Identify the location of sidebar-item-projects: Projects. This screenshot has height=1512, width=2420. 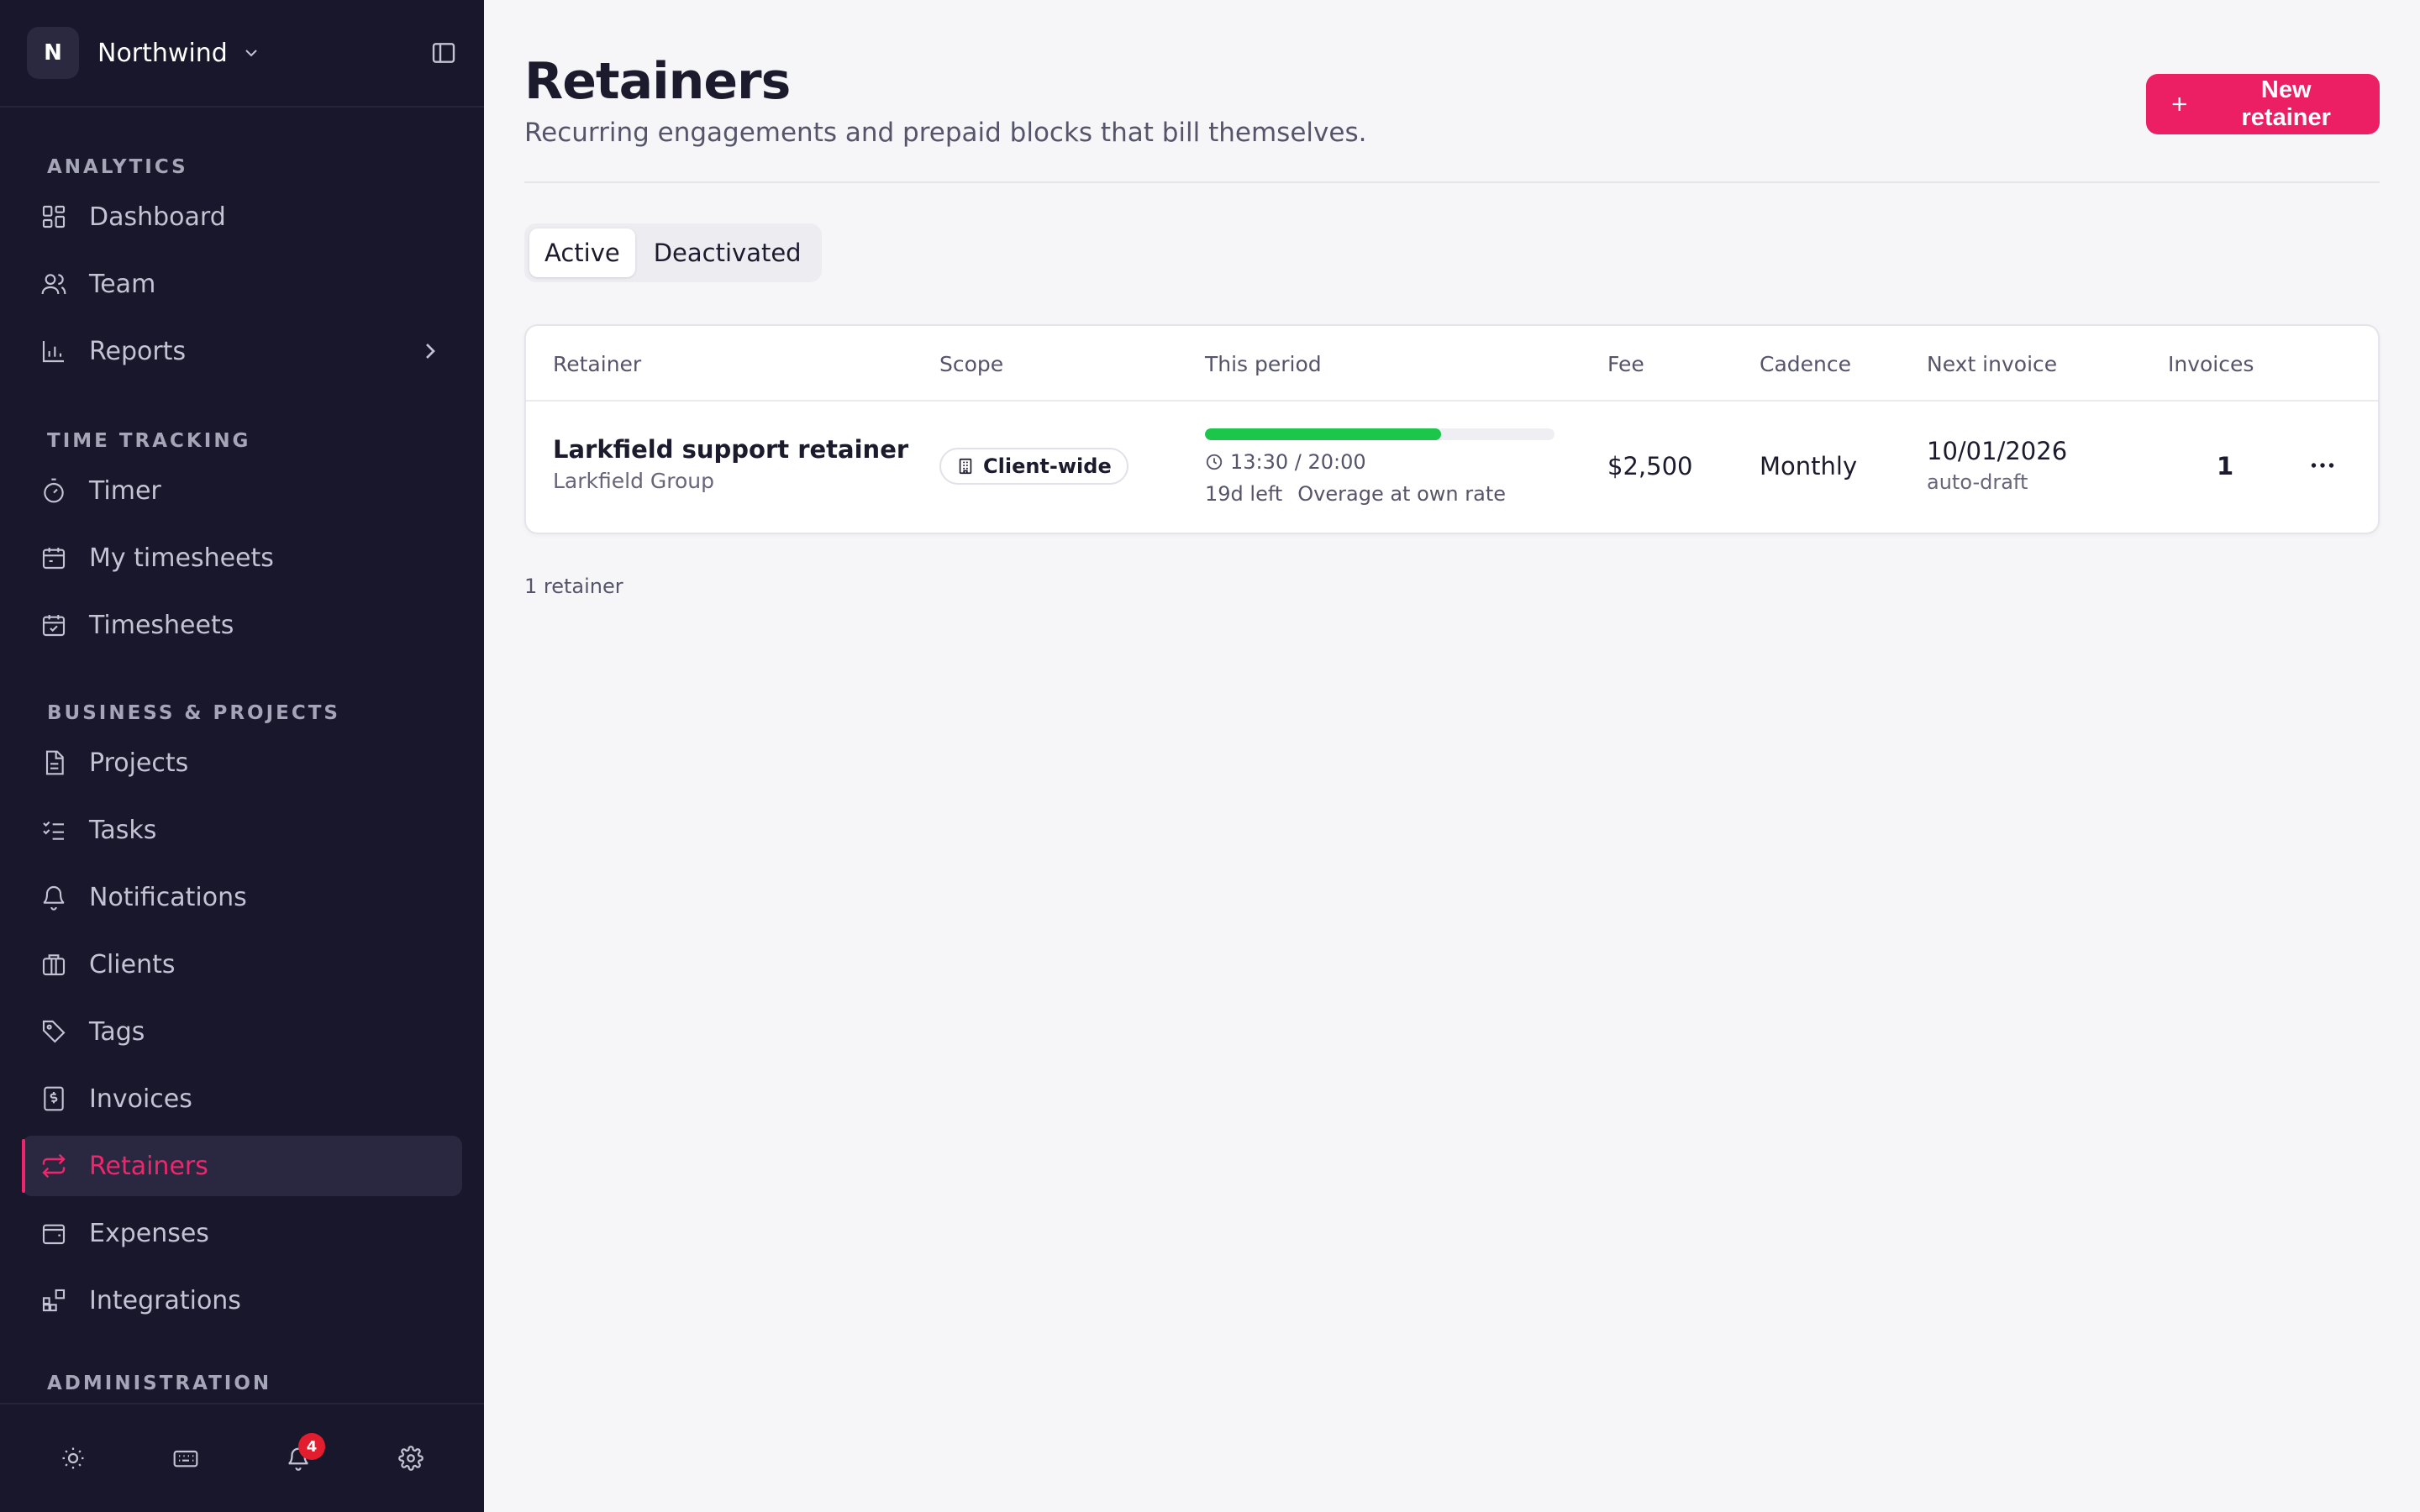
(242, 762).